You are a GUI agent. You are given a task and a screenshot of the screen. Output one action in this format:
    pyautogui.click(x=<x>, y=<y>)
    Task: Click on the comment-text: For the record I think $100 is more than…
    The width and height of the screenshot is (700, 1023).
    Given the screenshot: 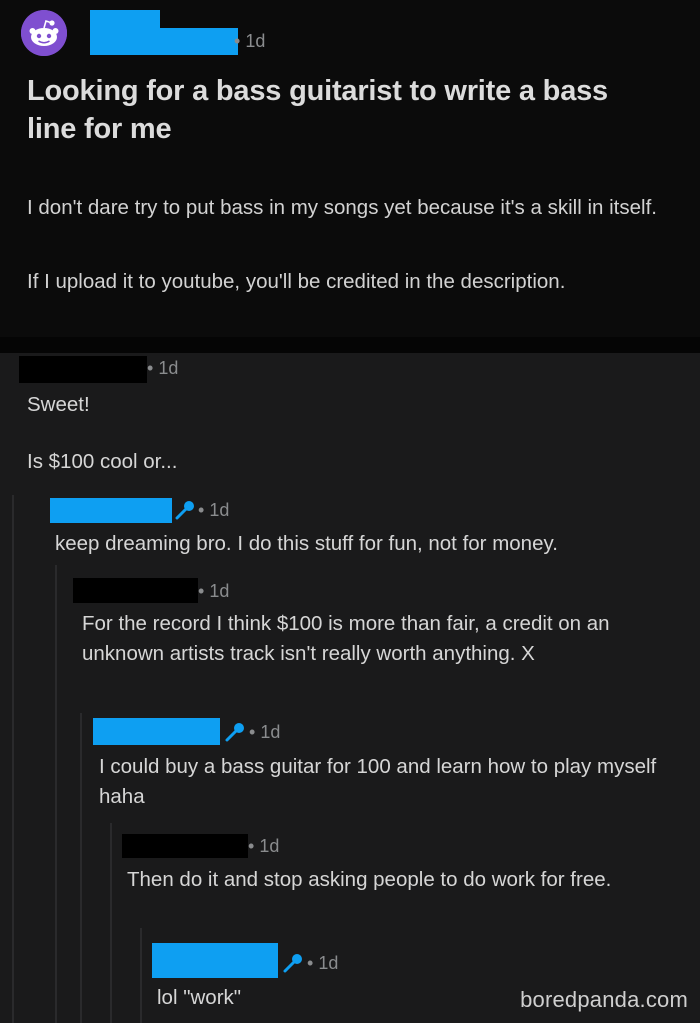 What is the action you would take?
    pyautogui.click(x=346, y=638)
    